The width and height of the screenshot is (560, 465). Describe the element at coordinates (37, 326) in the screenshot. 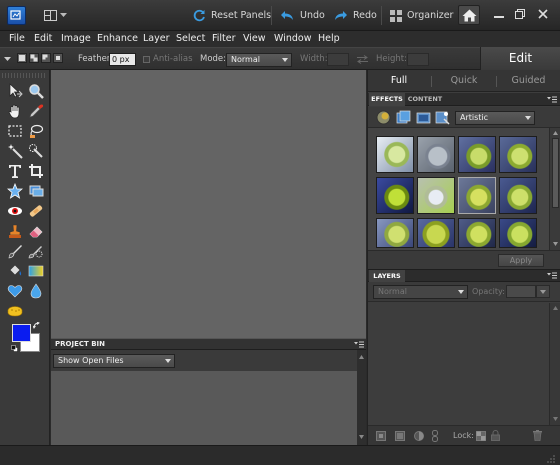

I see `swap-colors-icon` at that location.